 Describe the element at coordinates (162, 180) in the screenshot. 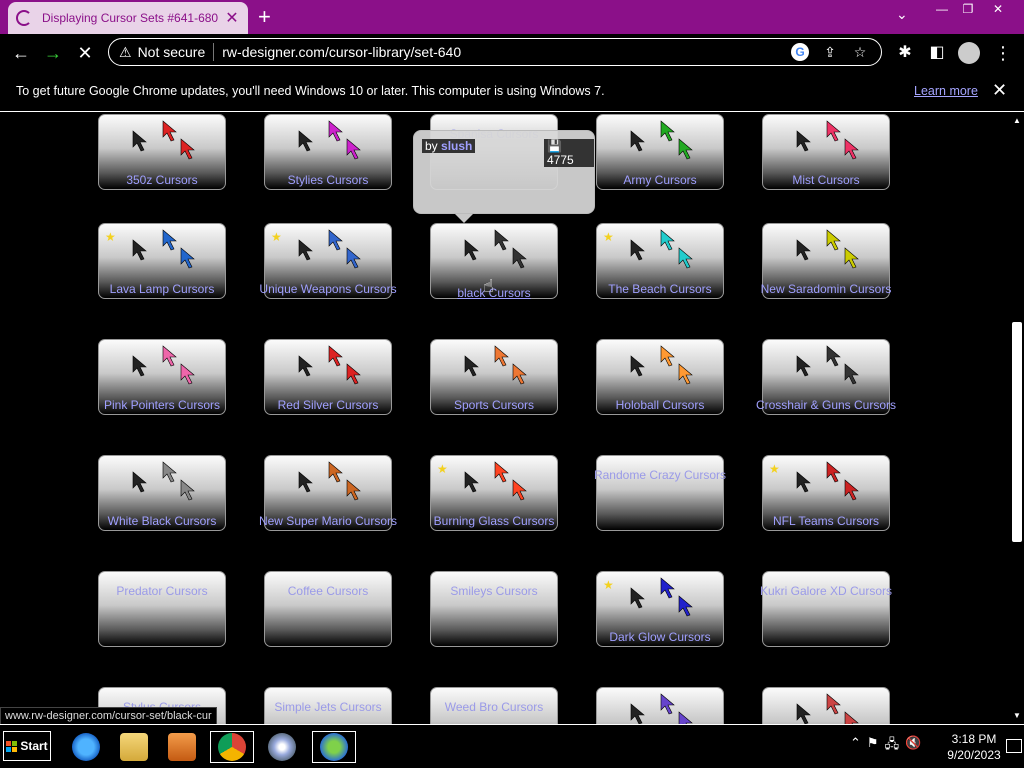

I see `cursor-set-link: 350z Cursors` at that location.